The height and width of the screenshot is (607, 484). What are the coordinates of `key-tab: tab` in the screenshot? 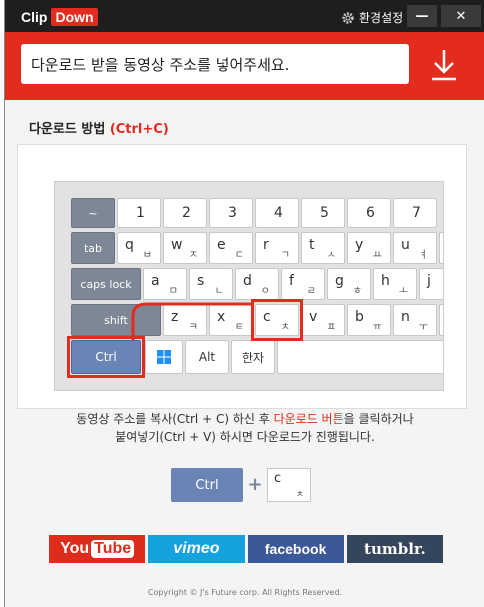 It's located at (93, 248).